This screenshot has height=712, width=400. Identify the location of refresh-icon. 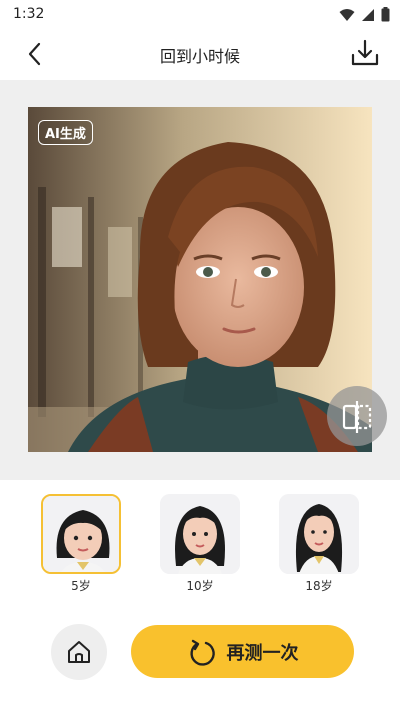
(202, 652).